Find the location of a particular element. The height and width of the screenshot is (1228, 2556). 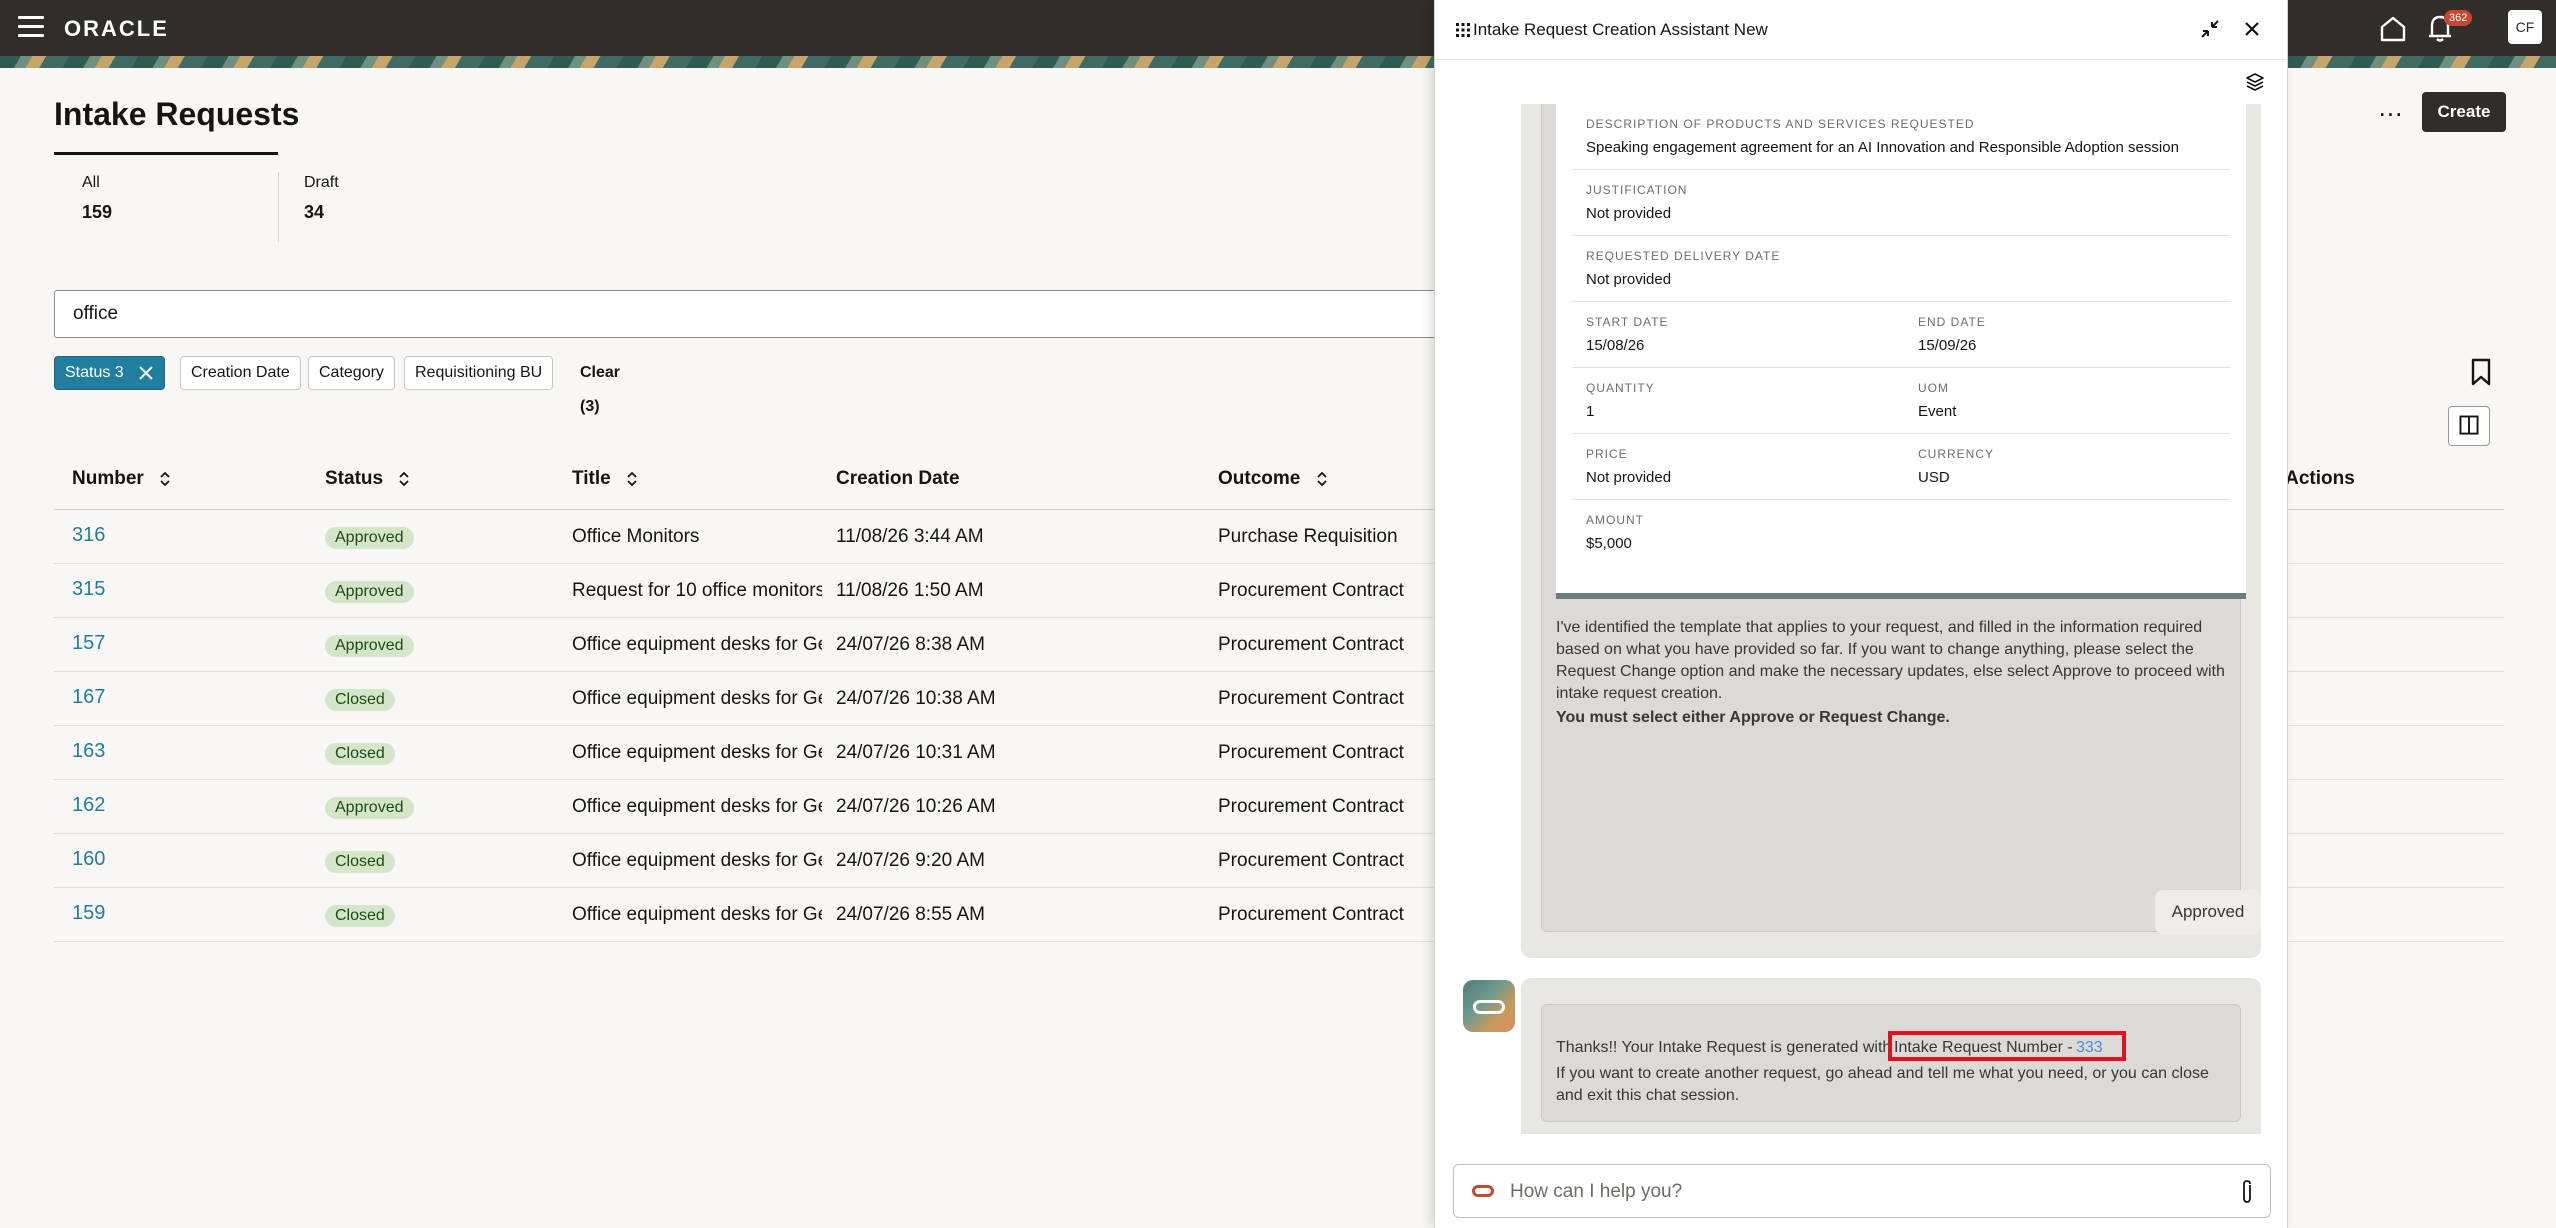

user-avatar: CF is located at coordinates (2525, 27).